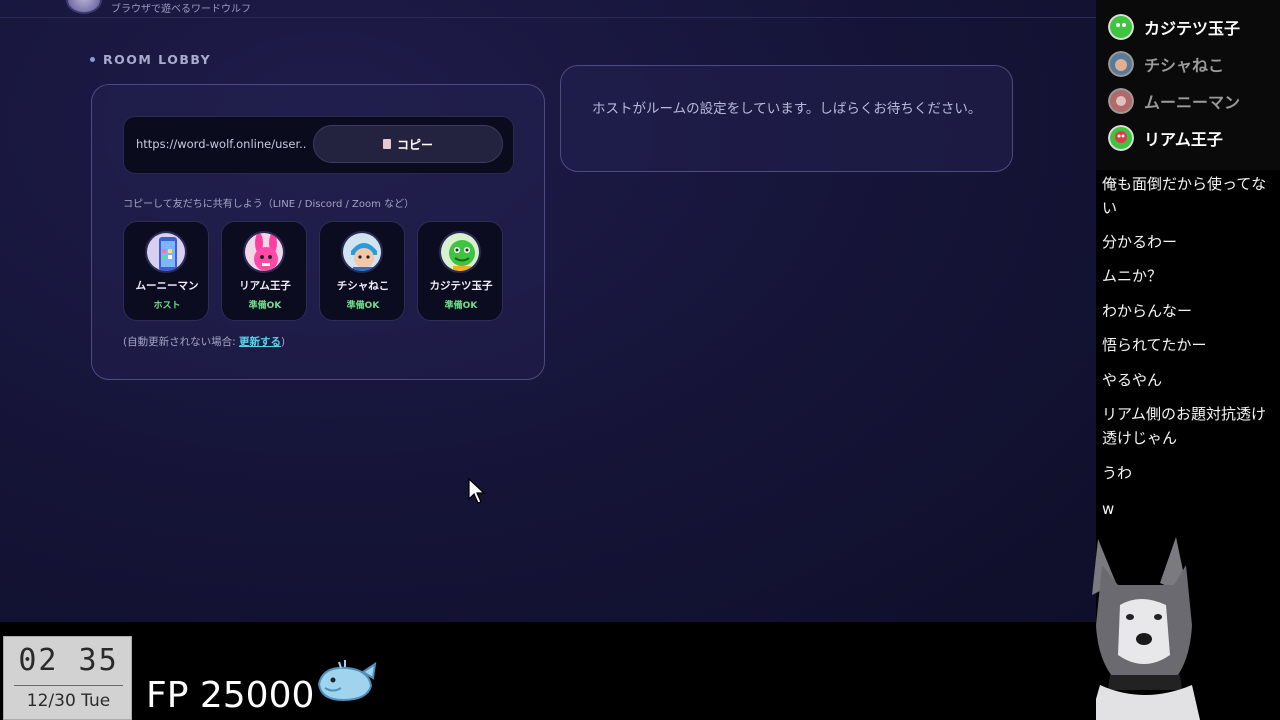  What do you see at coordinates (92, 59) in the screenshot?
I see `bullet-icon` at bounding box center [92, 59].